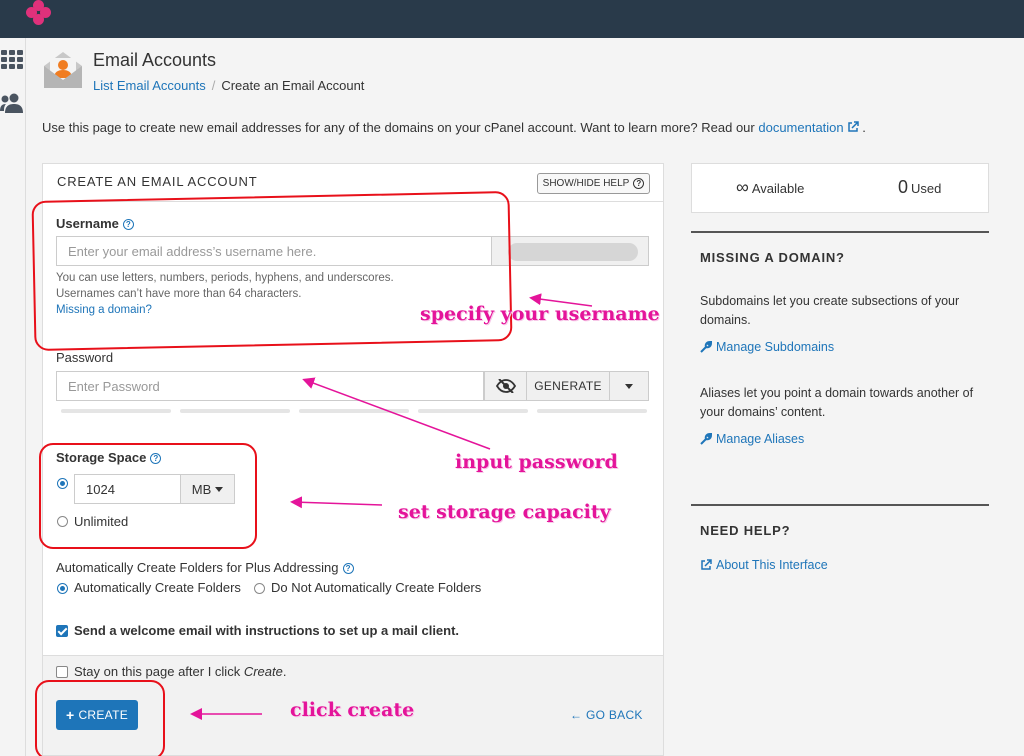  What do you see at coordinates (396, 413) in the screenshot?
I see `arrow-password` at bounding box center [396, 413].